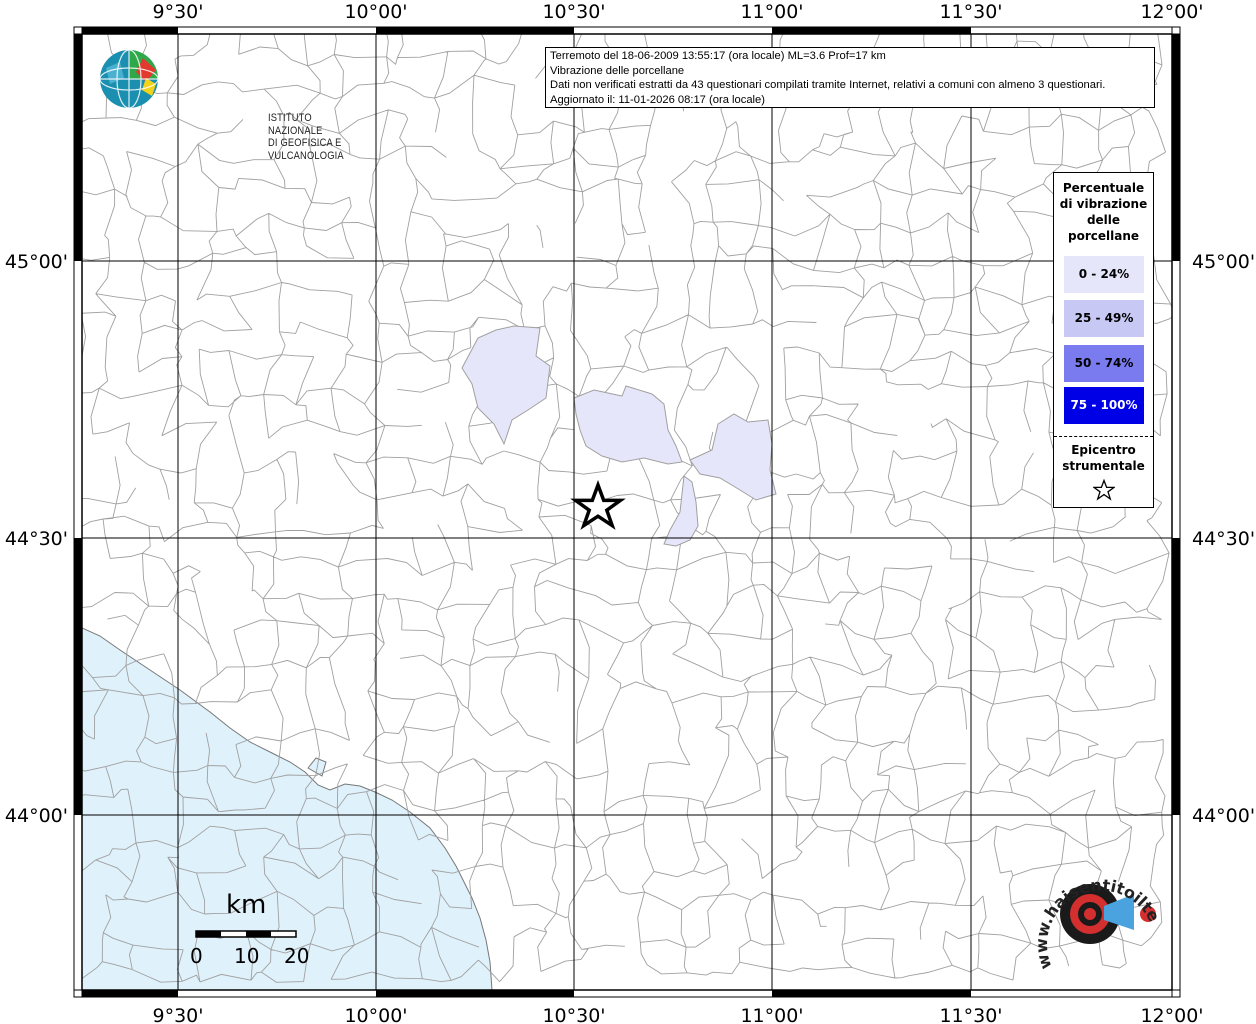  What do you see at coordinates (1104, 318) in the screenshot?
I see `legend-class-25-49: 25 - 49%` at bounding box center [1104, 318].